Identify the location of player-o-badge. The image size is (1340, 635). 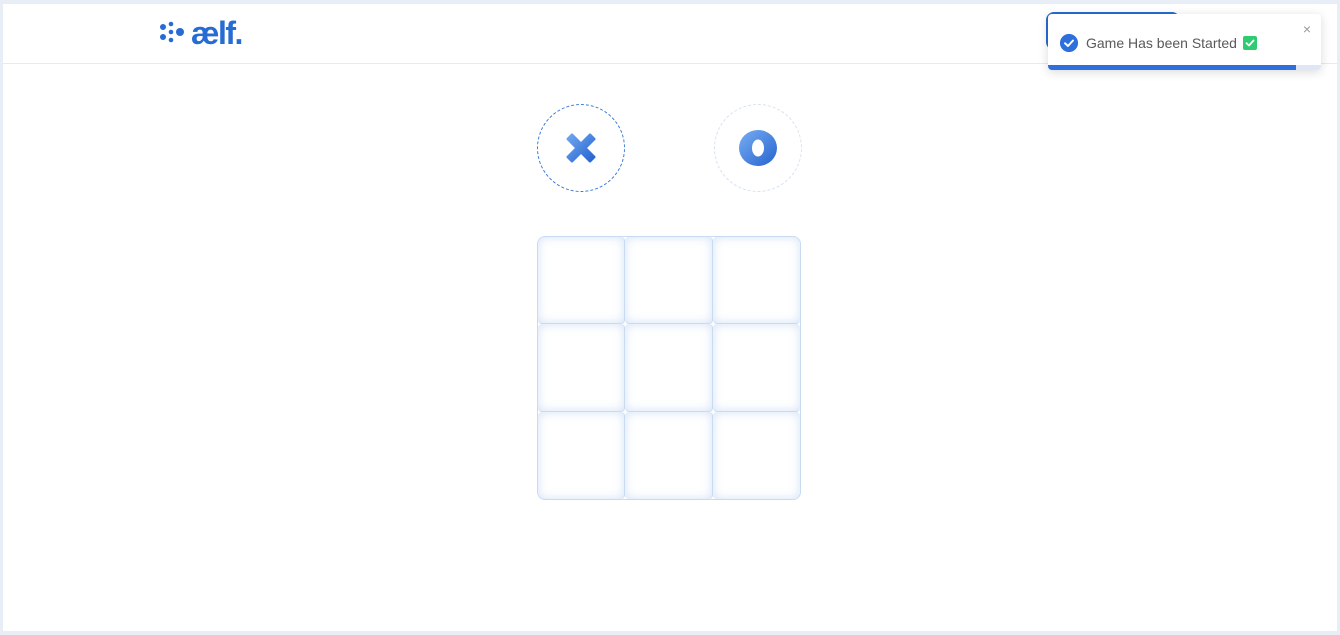
(758, 148).